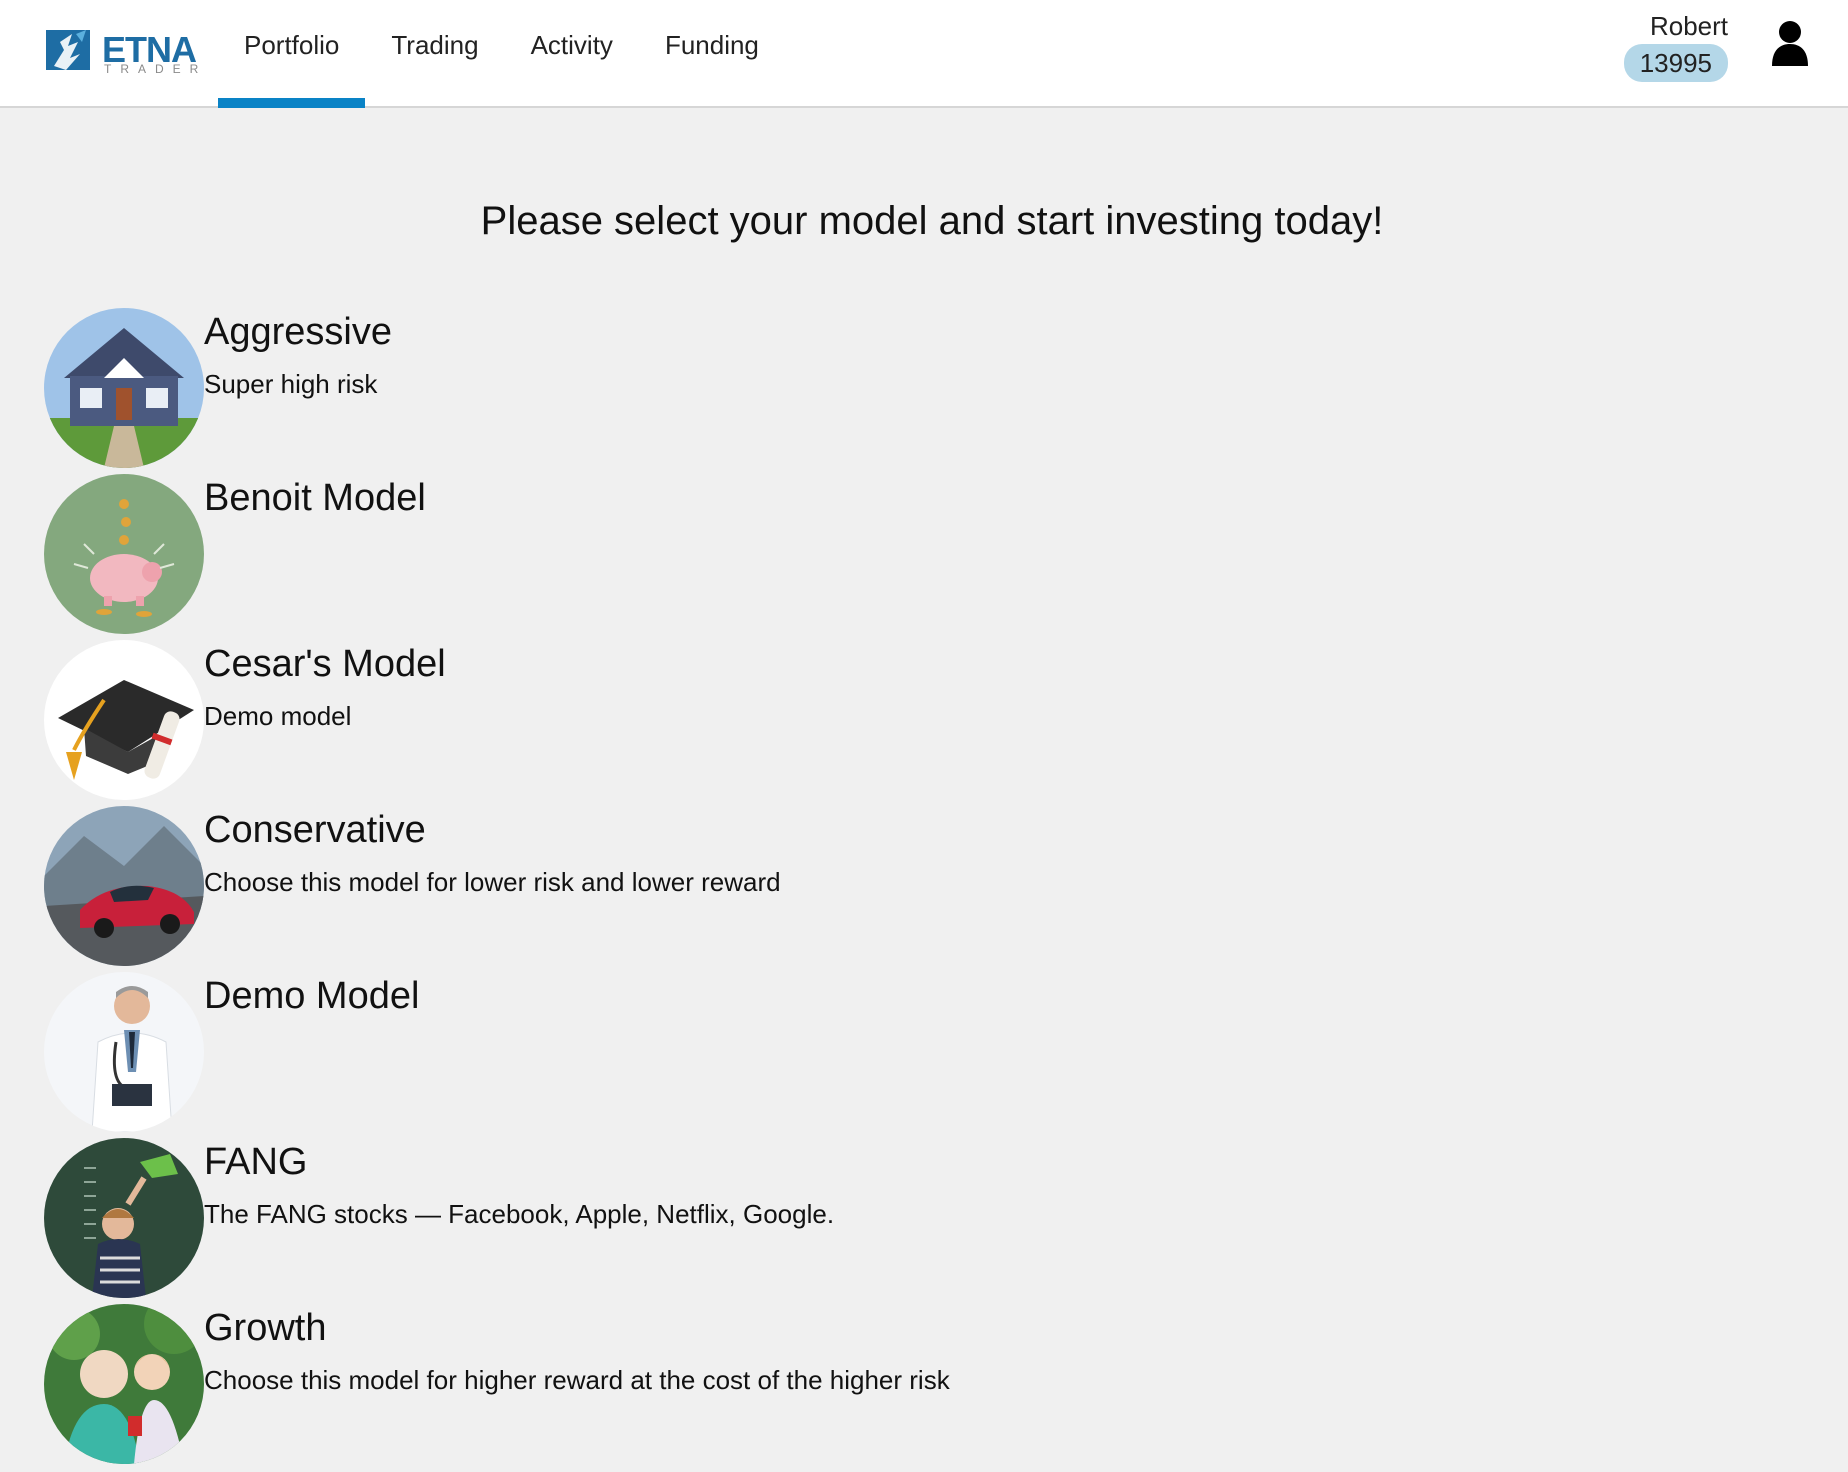  I want to click on model-name: Demo Model, so click(312, 996).